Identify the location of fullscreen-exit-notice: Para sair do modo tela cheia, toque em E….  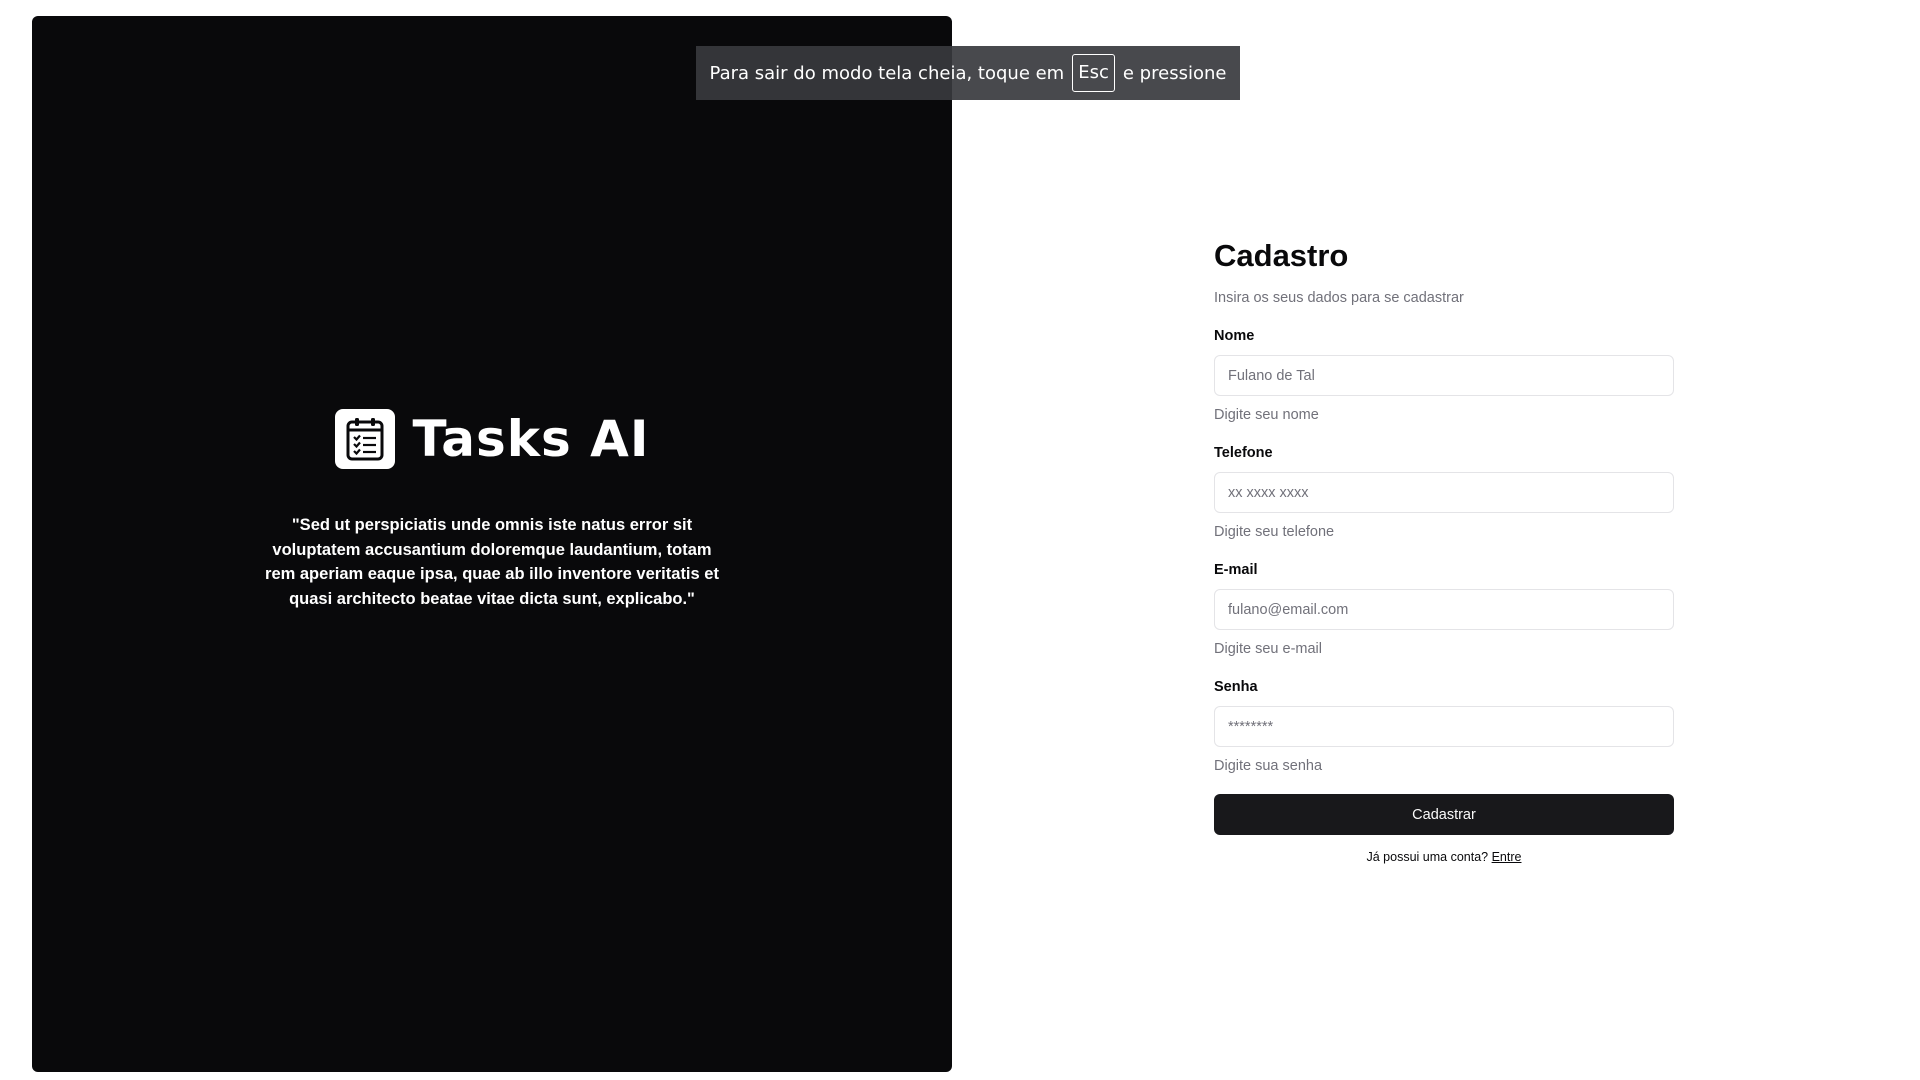
(968, 73).